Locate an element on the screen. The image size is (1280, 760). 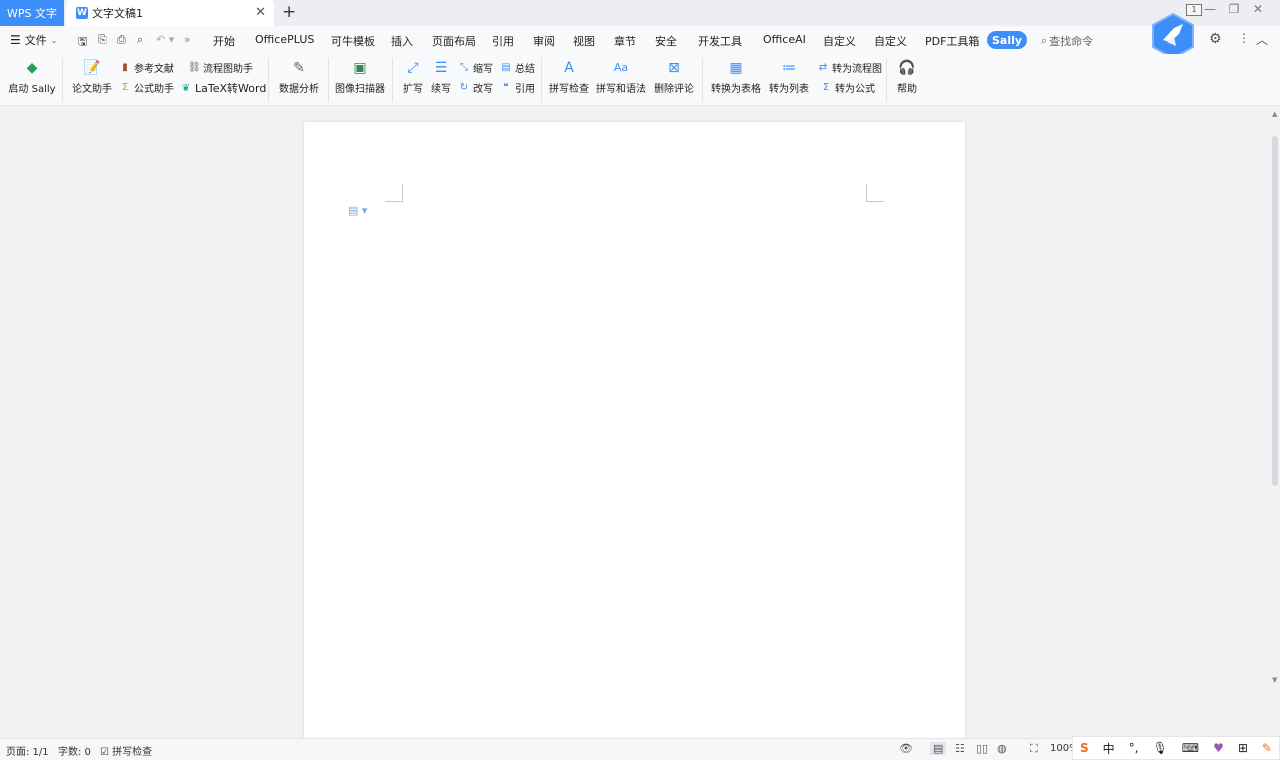
convert-to-flowchart-button: ⇄ 转为流程图 is located at coordinates (849, 67).